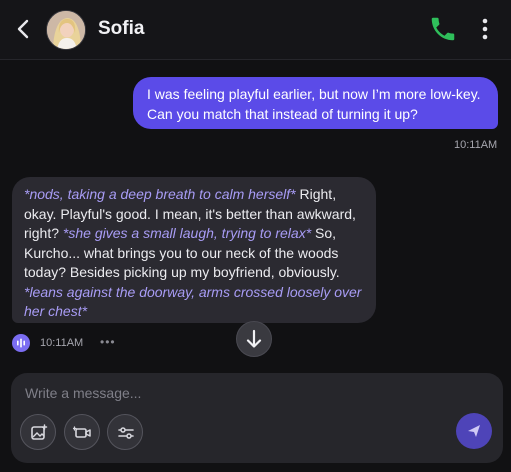  I want to click on send-button, so click(474, 431).